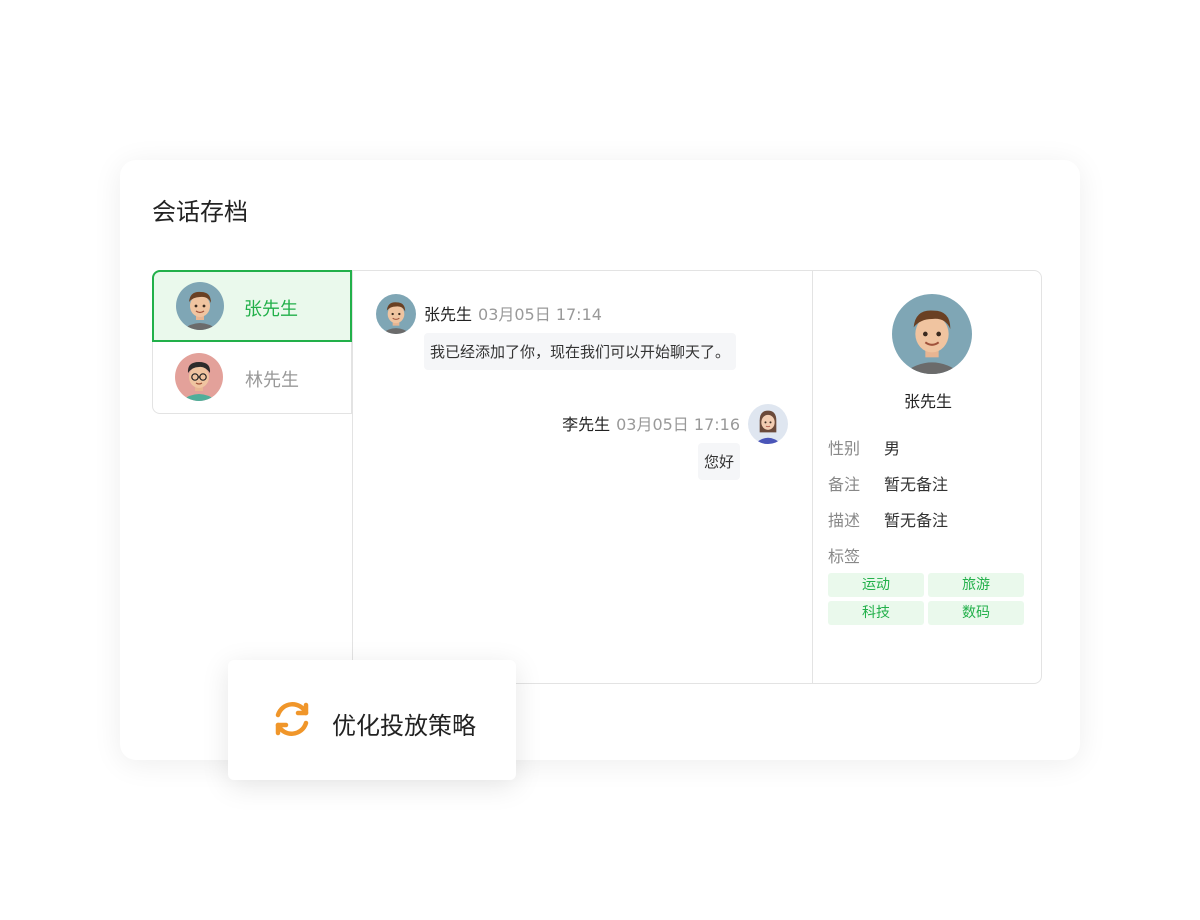  Describe the element at coordinates (844, 520) in the screenshot. I see `description-label: 描述` at that location.